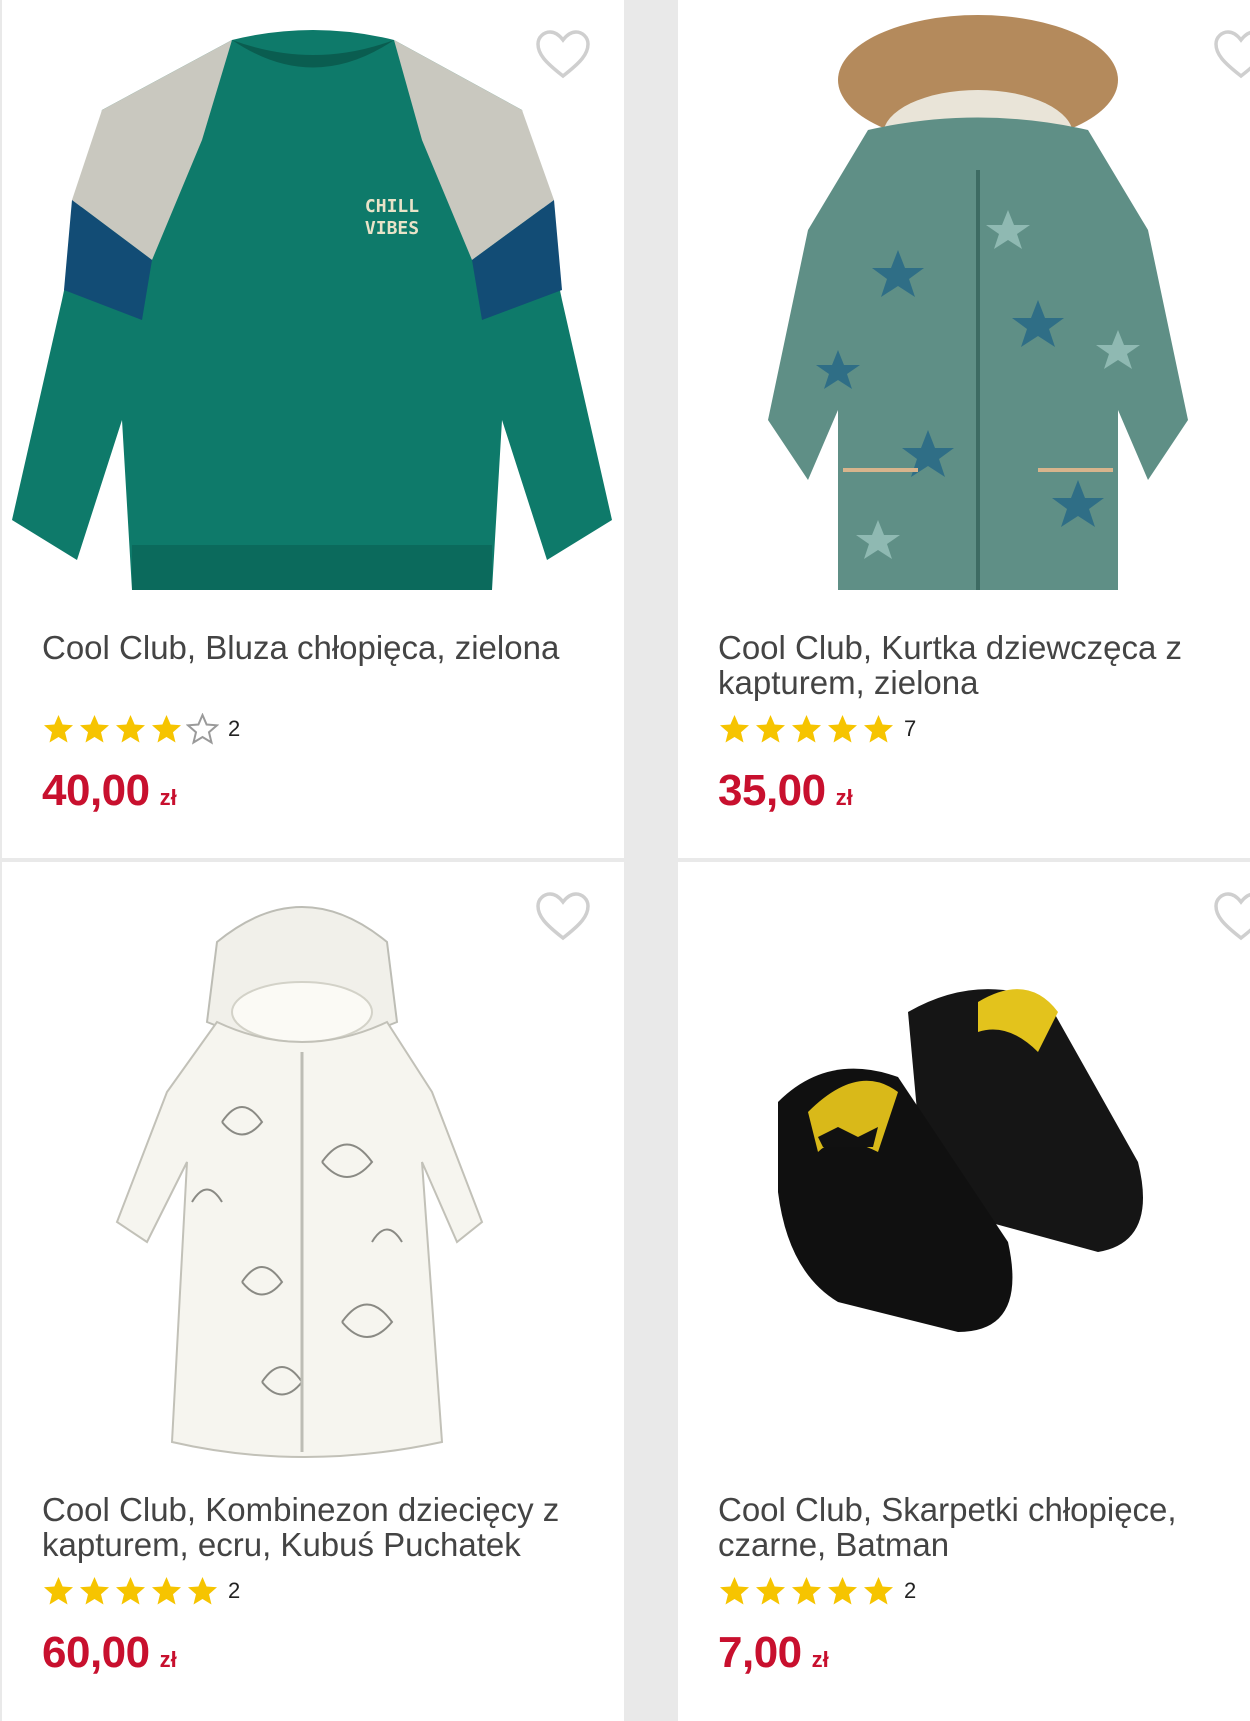 This screenshot has width=1250, height=1721. I want to click on product-price: 60,00 zł, so click(109, 1653).